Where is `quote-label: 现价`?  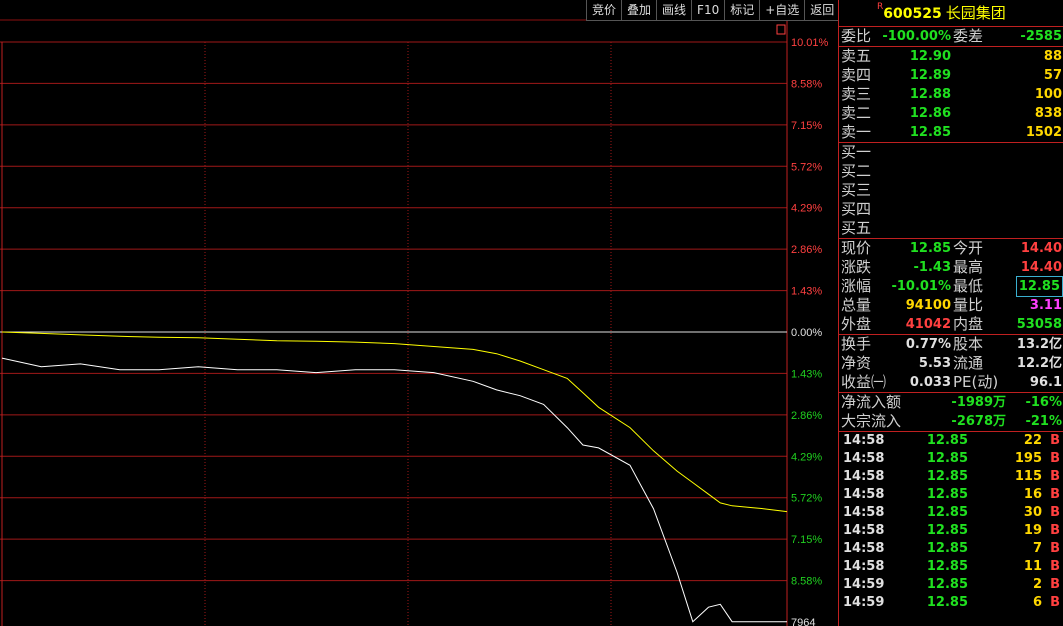 quote-label: 现价 is located at coordinates (856, 248).